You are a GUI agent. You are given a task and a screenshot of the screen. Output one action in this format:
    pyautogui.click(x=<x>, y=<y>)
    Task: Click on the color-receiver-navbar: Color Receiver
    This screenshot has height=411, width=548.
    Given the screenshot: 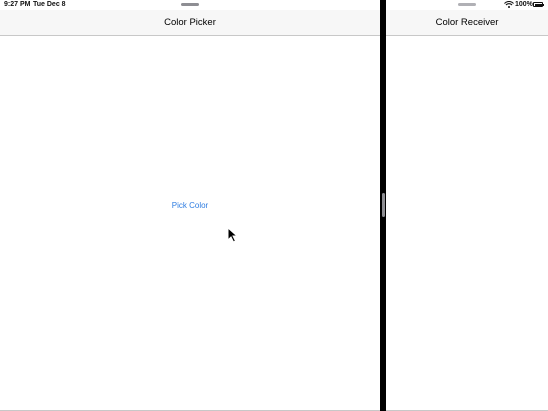 What is the action you would take?
    pyautogui.click(x=467, y=23)
    